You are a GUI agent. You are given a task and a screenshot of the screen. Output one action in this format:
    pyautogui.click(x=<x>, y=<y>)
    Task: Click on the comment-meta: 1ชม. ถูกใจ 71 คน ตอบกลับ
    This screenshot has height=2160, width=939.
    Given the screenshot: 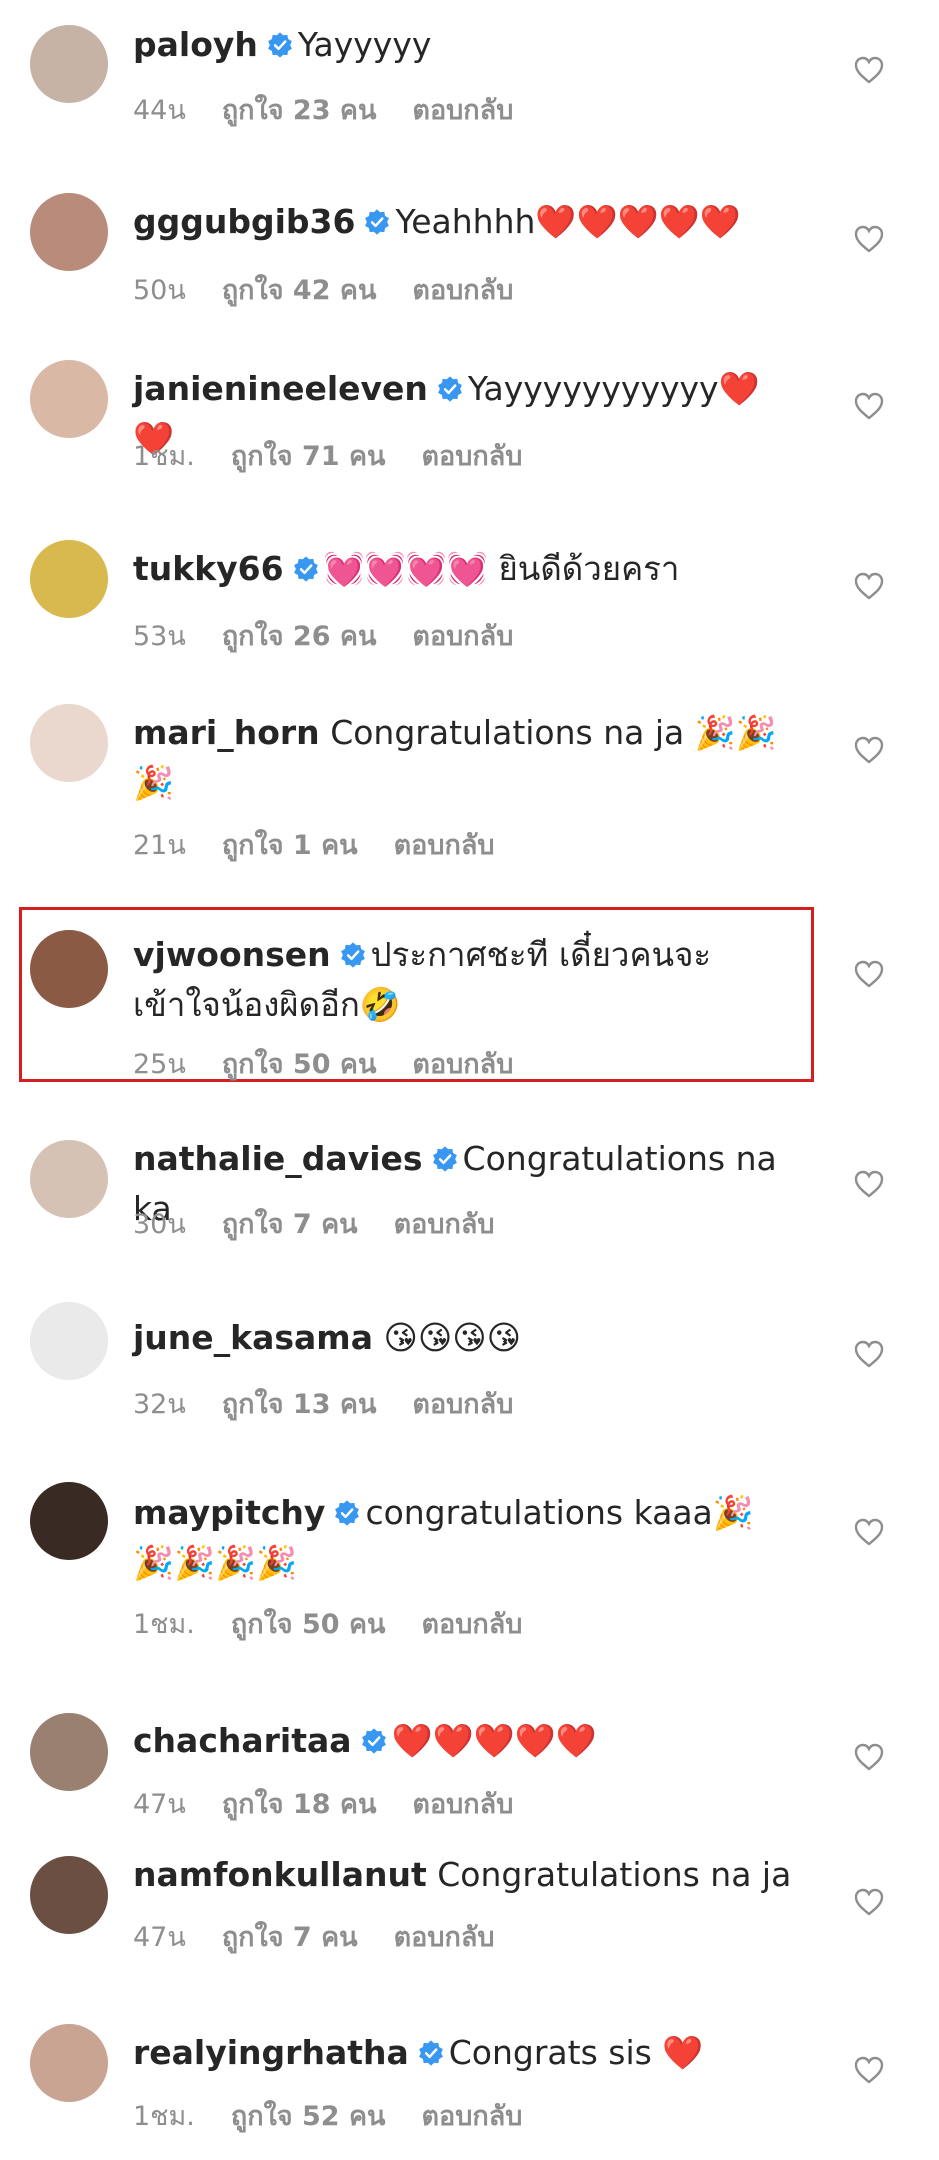 What is the action you would take?
    pyautogui.click(x=345, y=455)
    